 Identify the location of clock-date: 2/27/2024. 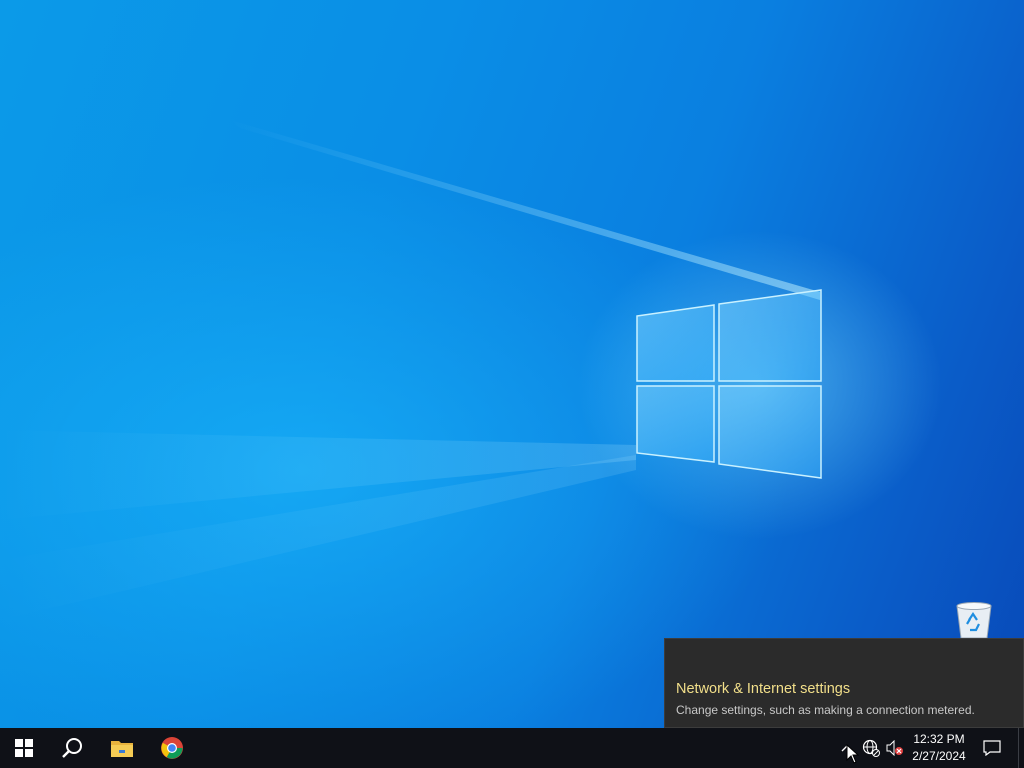
(939, 756).